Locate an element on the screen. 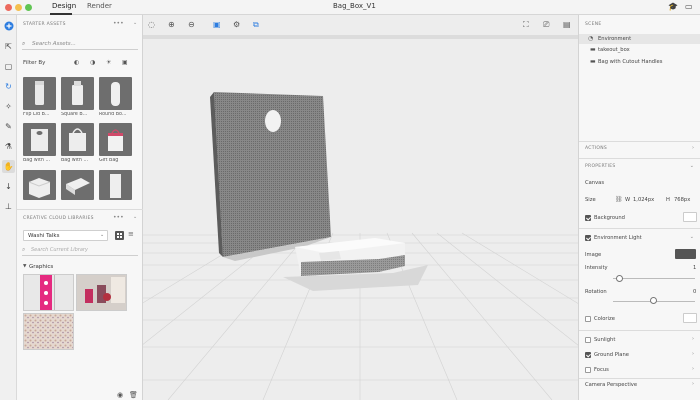 The image size is (700, 400). colorize-checkbox is located at coordinates (588, 319).